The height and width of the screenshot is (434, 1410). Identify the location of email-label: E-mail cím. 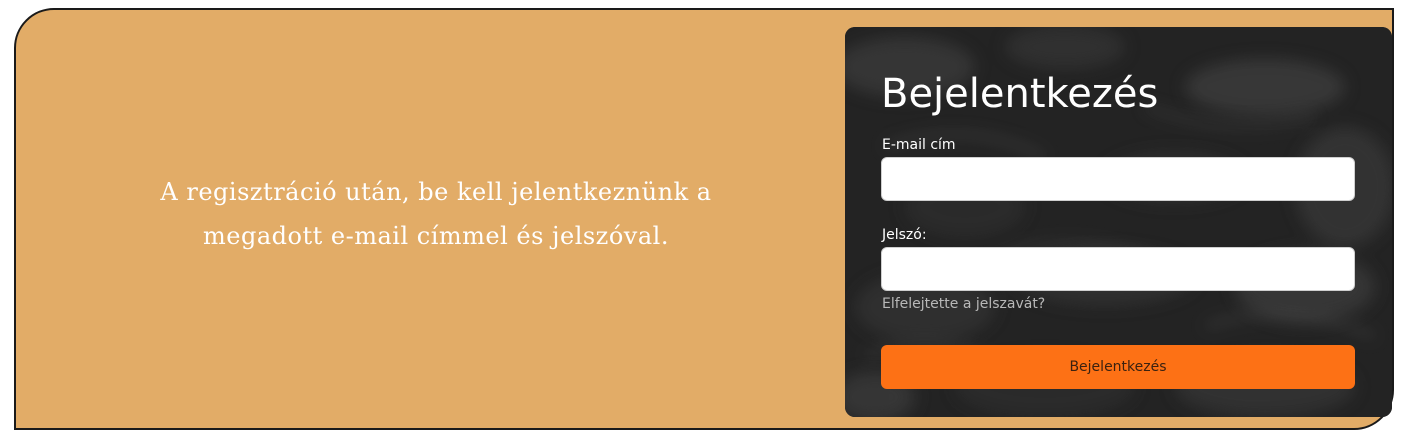
(919, 145).